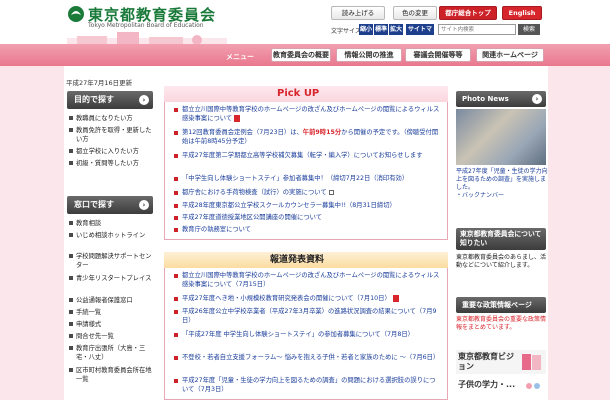  I want to click on font-size-small-button: 縮小, so click(366, 29).